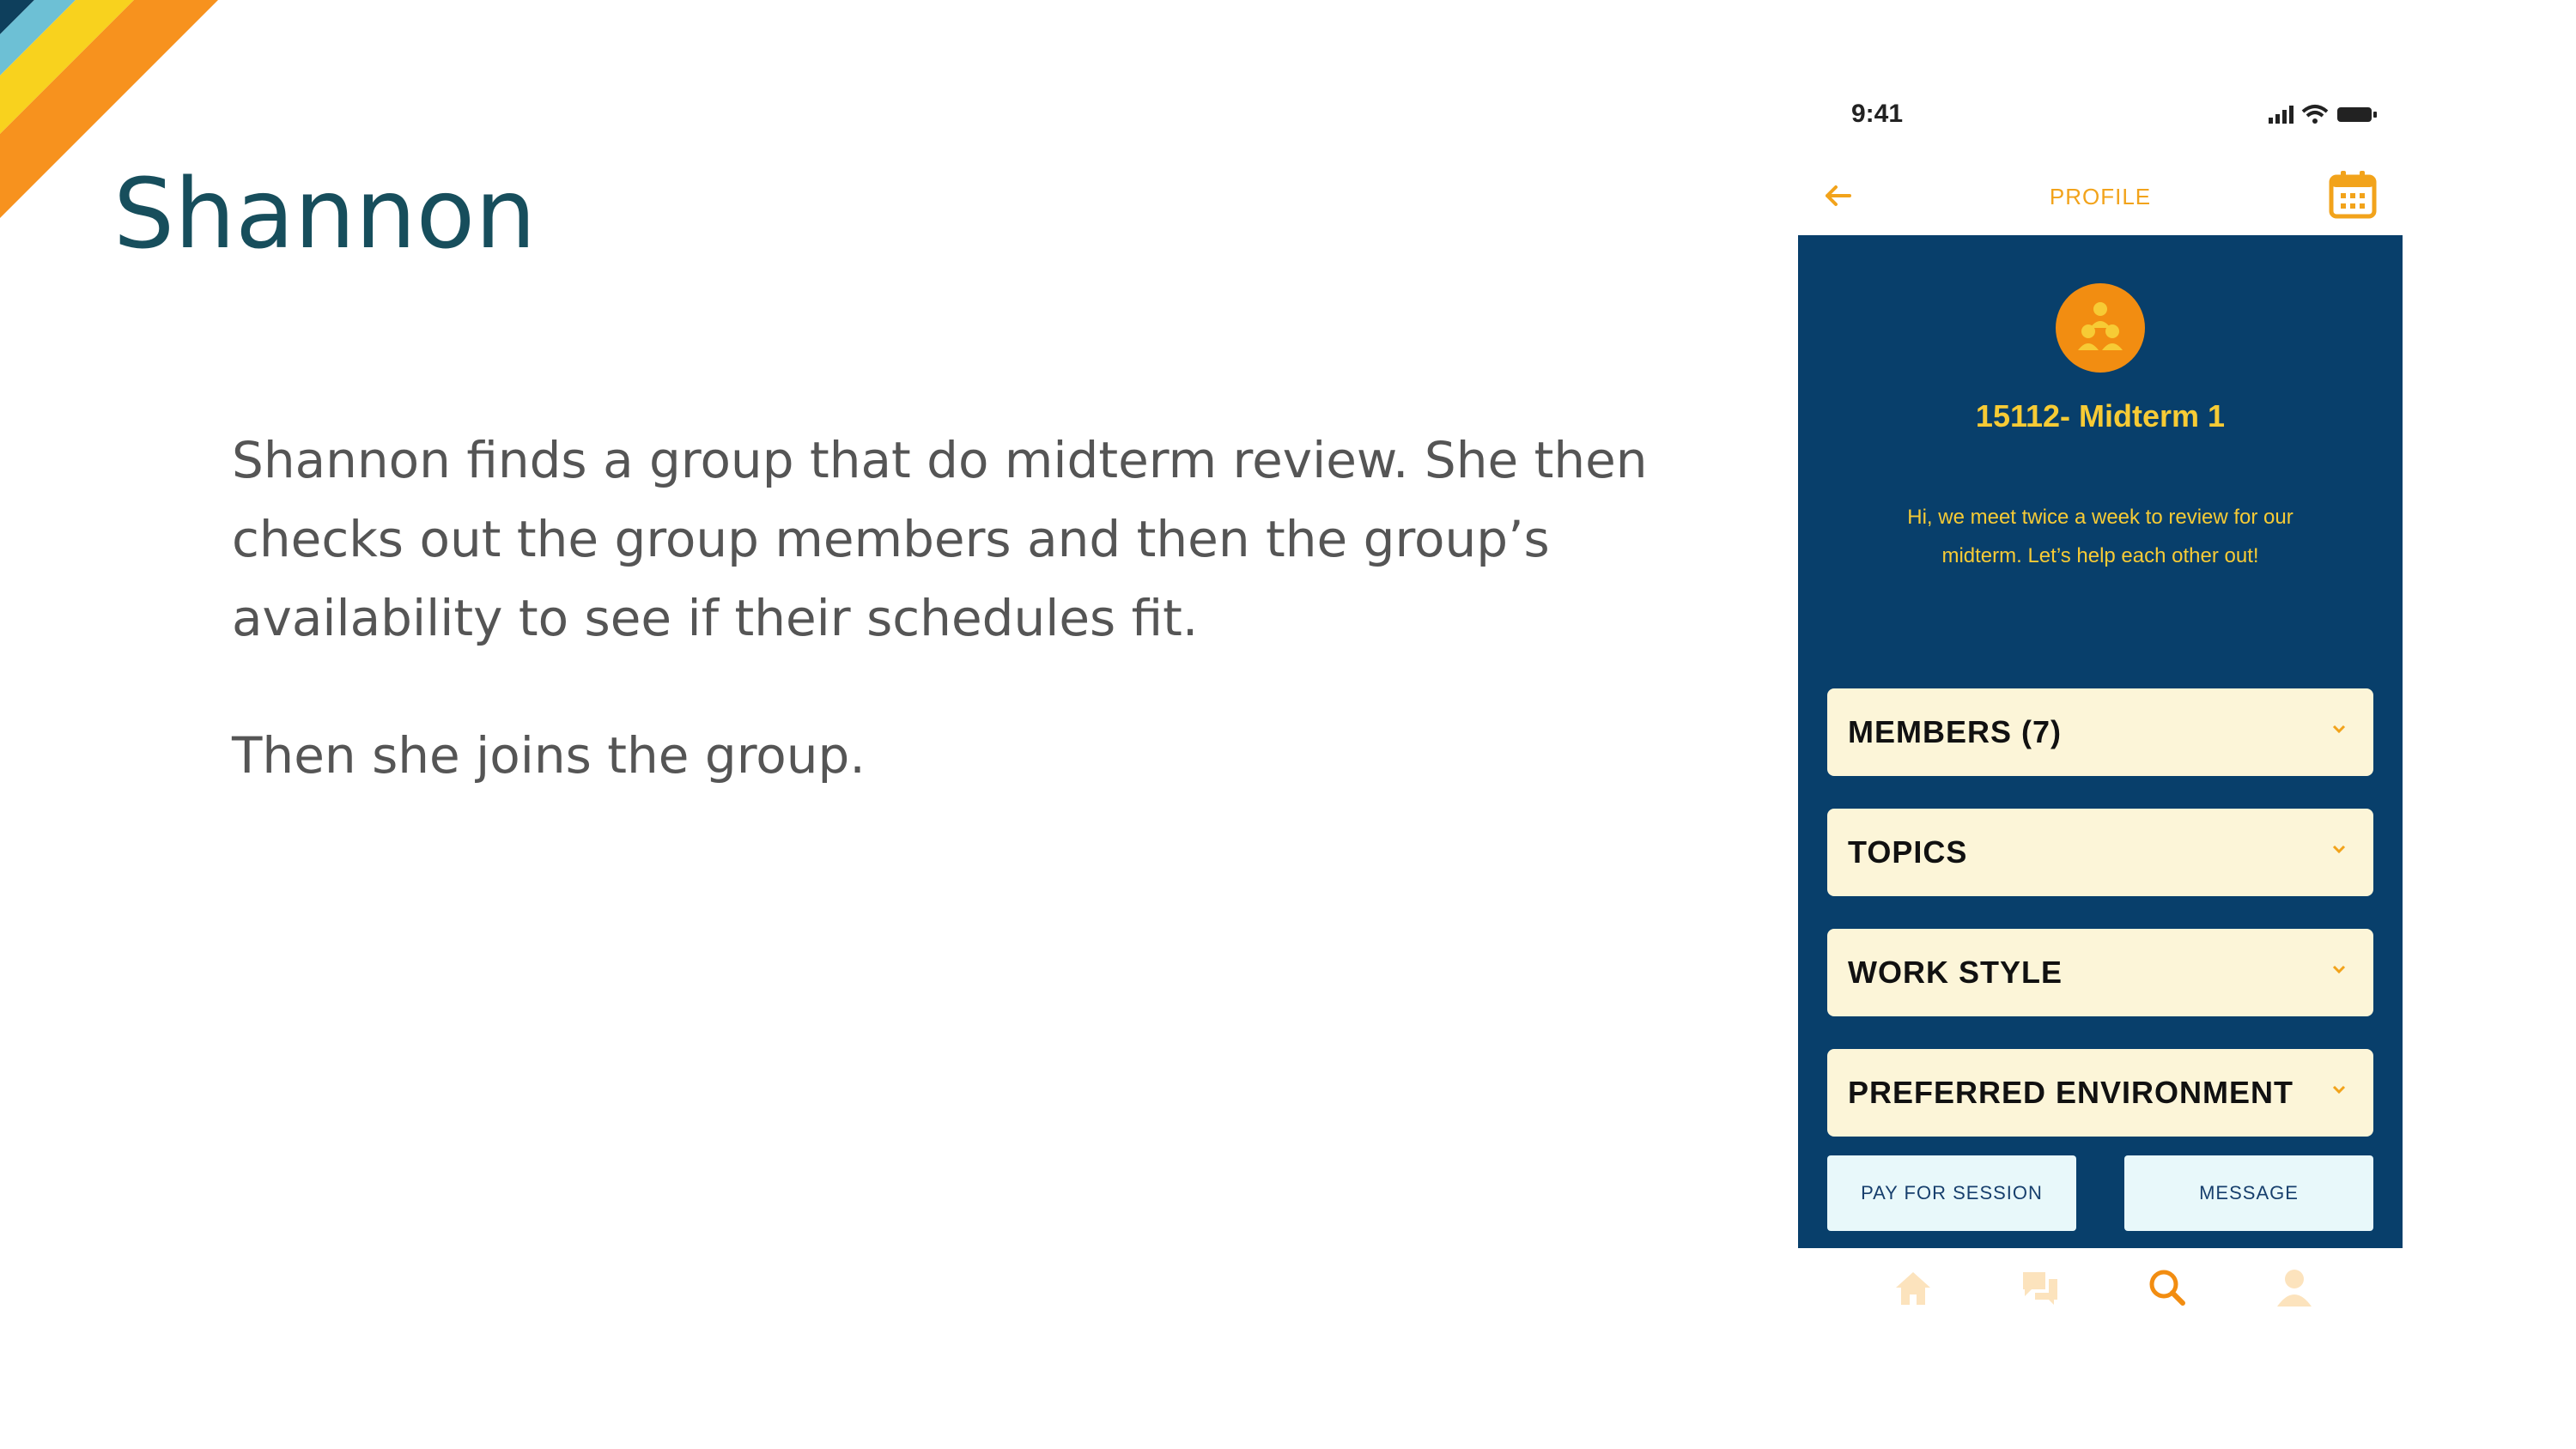 Image resolution: width=2576 pixels, height=1449 pixels. What do you see at coordinates (1955, 972) in the screenshot?
I see `accordion-label: WORK STYLE` at bounding box center [1955, 972].